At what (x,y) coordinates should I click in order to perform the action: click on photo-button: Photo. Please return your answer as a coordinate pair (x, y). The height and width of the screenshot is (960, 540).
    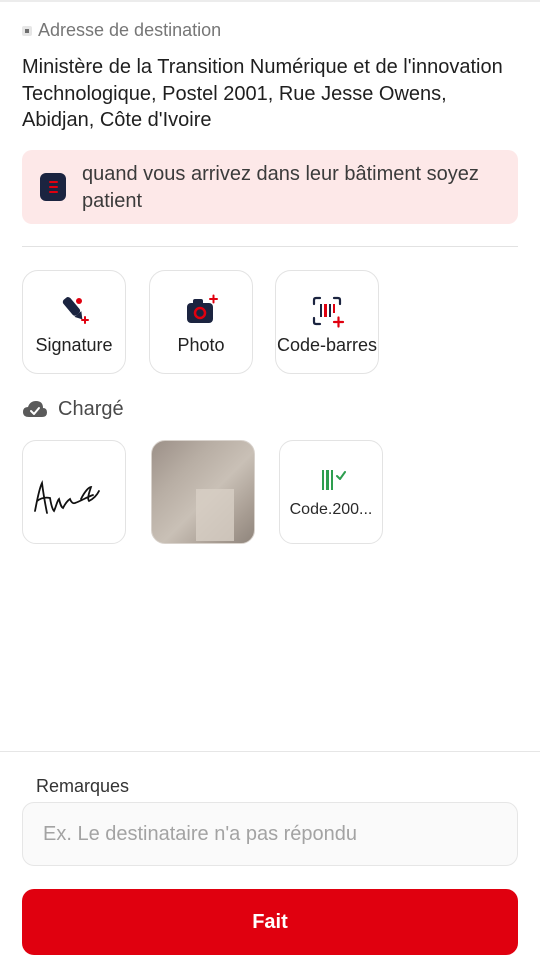
    Looking at the image, I should click on (201, 322).